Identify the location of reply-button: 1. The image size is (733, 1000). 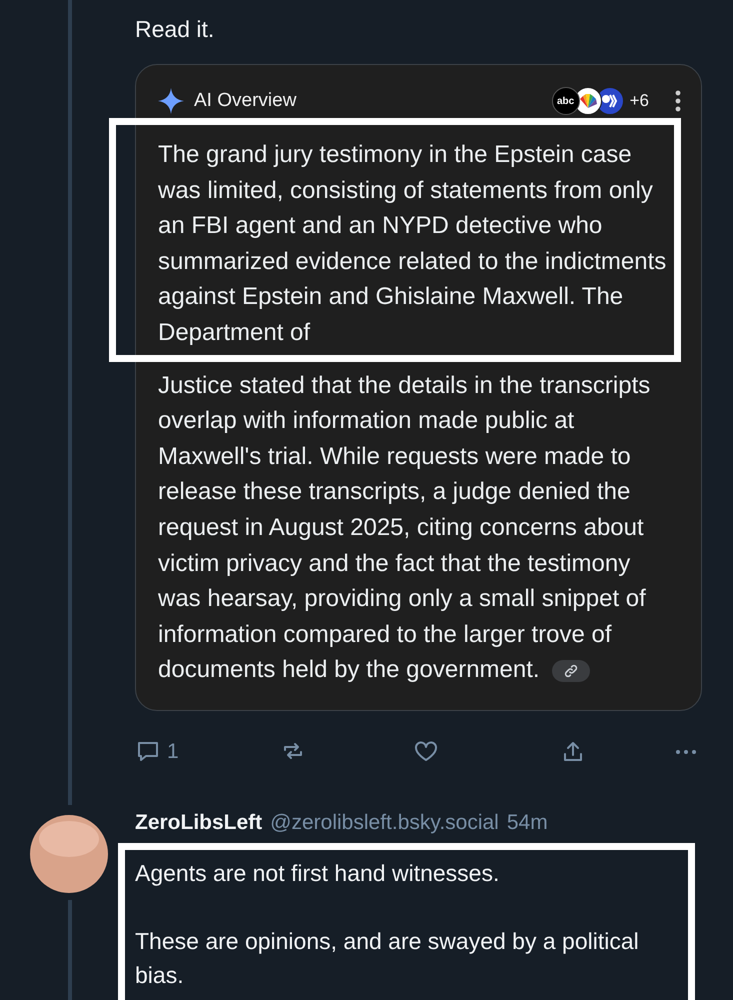
(207, 751).